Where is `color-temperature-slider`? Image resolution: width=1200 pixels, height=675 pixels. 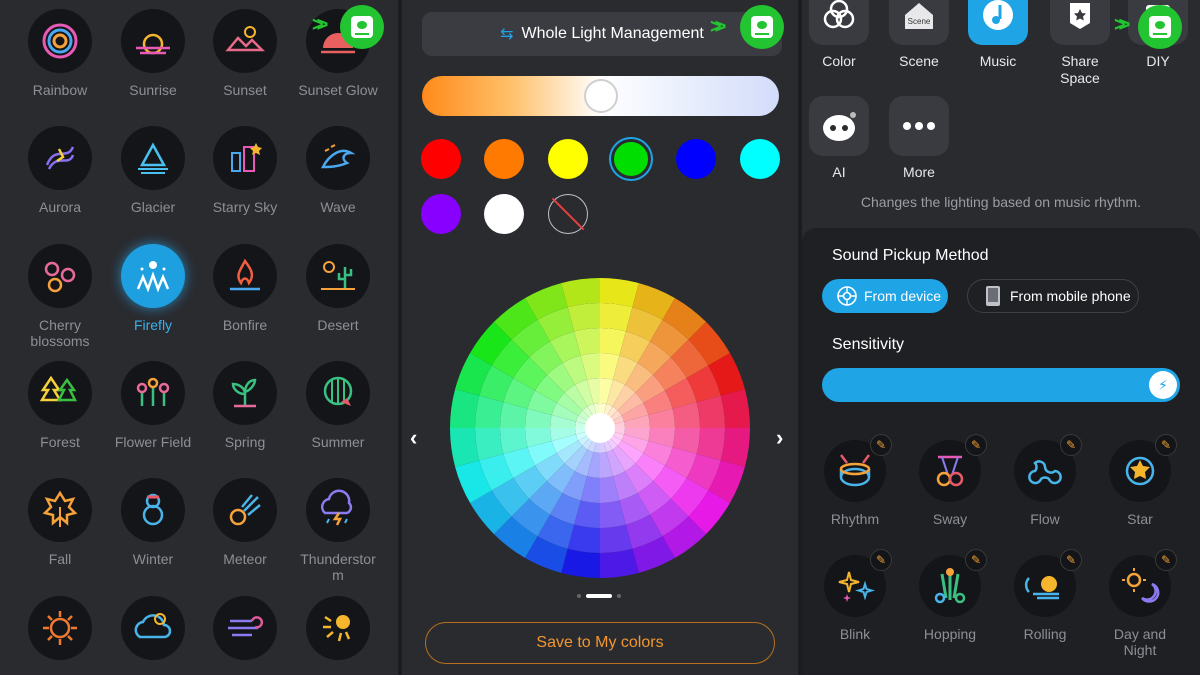 color-temperature-slider is located at coordinates (600, 96).